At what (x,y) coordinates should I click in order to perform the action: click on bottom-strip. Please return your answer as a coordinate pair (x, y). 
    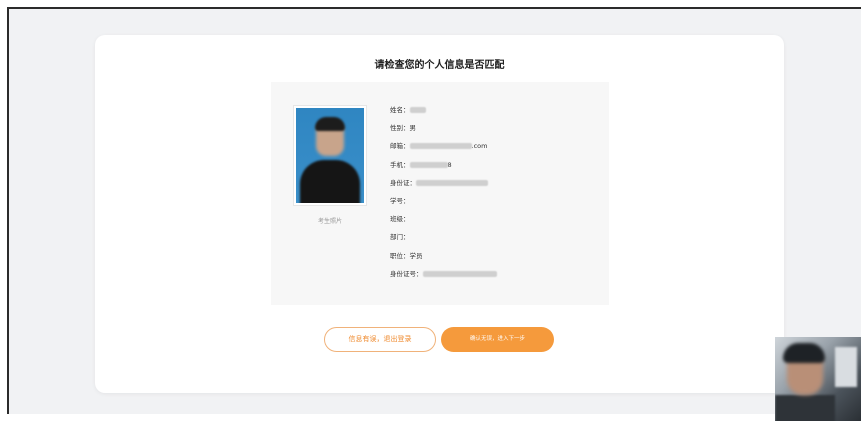
    Looking at the image, I should click on (430, 417).